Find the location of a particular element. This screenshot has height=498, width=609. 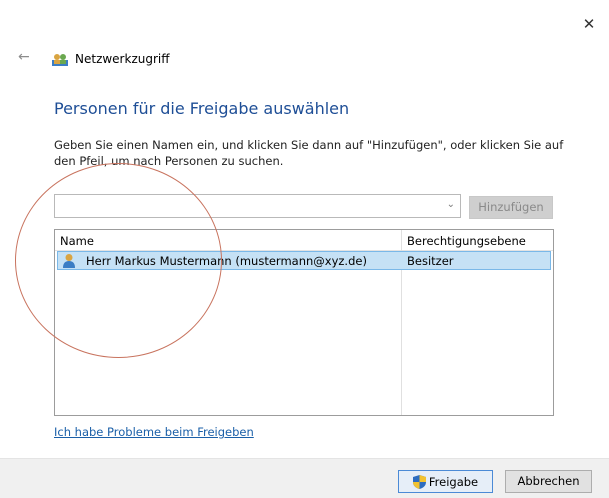

column-header-permission: Berechtigungsebene is located at coordinates (466, 241).